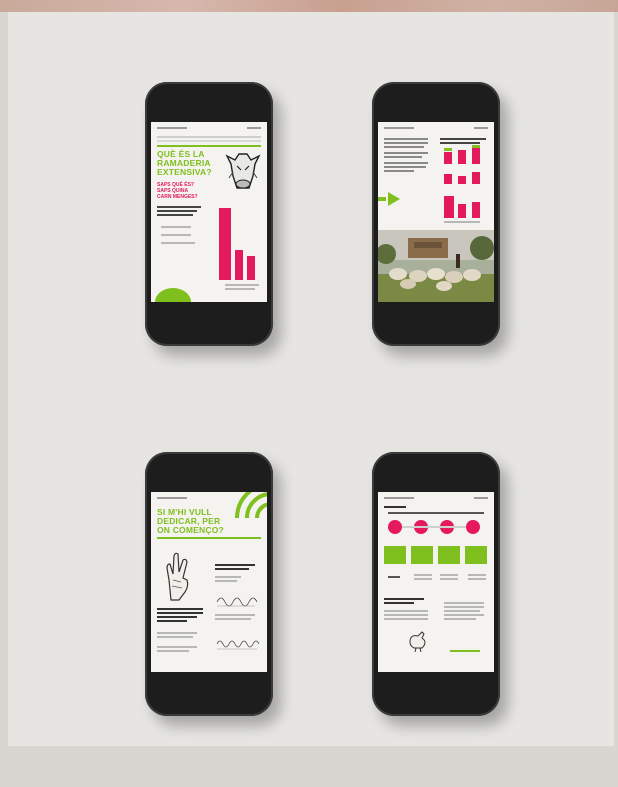 The width and height of the screenshot is (618, 787). I want to click on top-photo-strip, so click(309, 6).